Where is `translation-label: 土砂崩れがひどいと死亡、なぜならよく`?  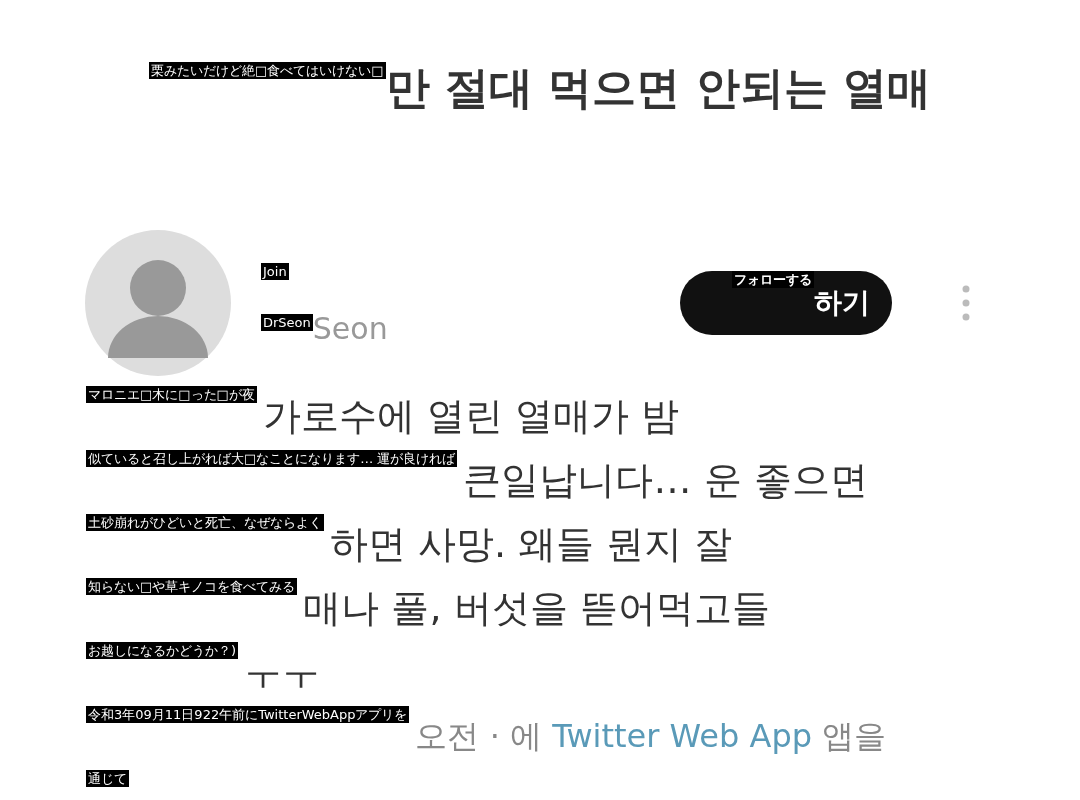 translation-label: 土砂崩れがひどいと死亡、なぜならよく is located at coordinates (205, 522).